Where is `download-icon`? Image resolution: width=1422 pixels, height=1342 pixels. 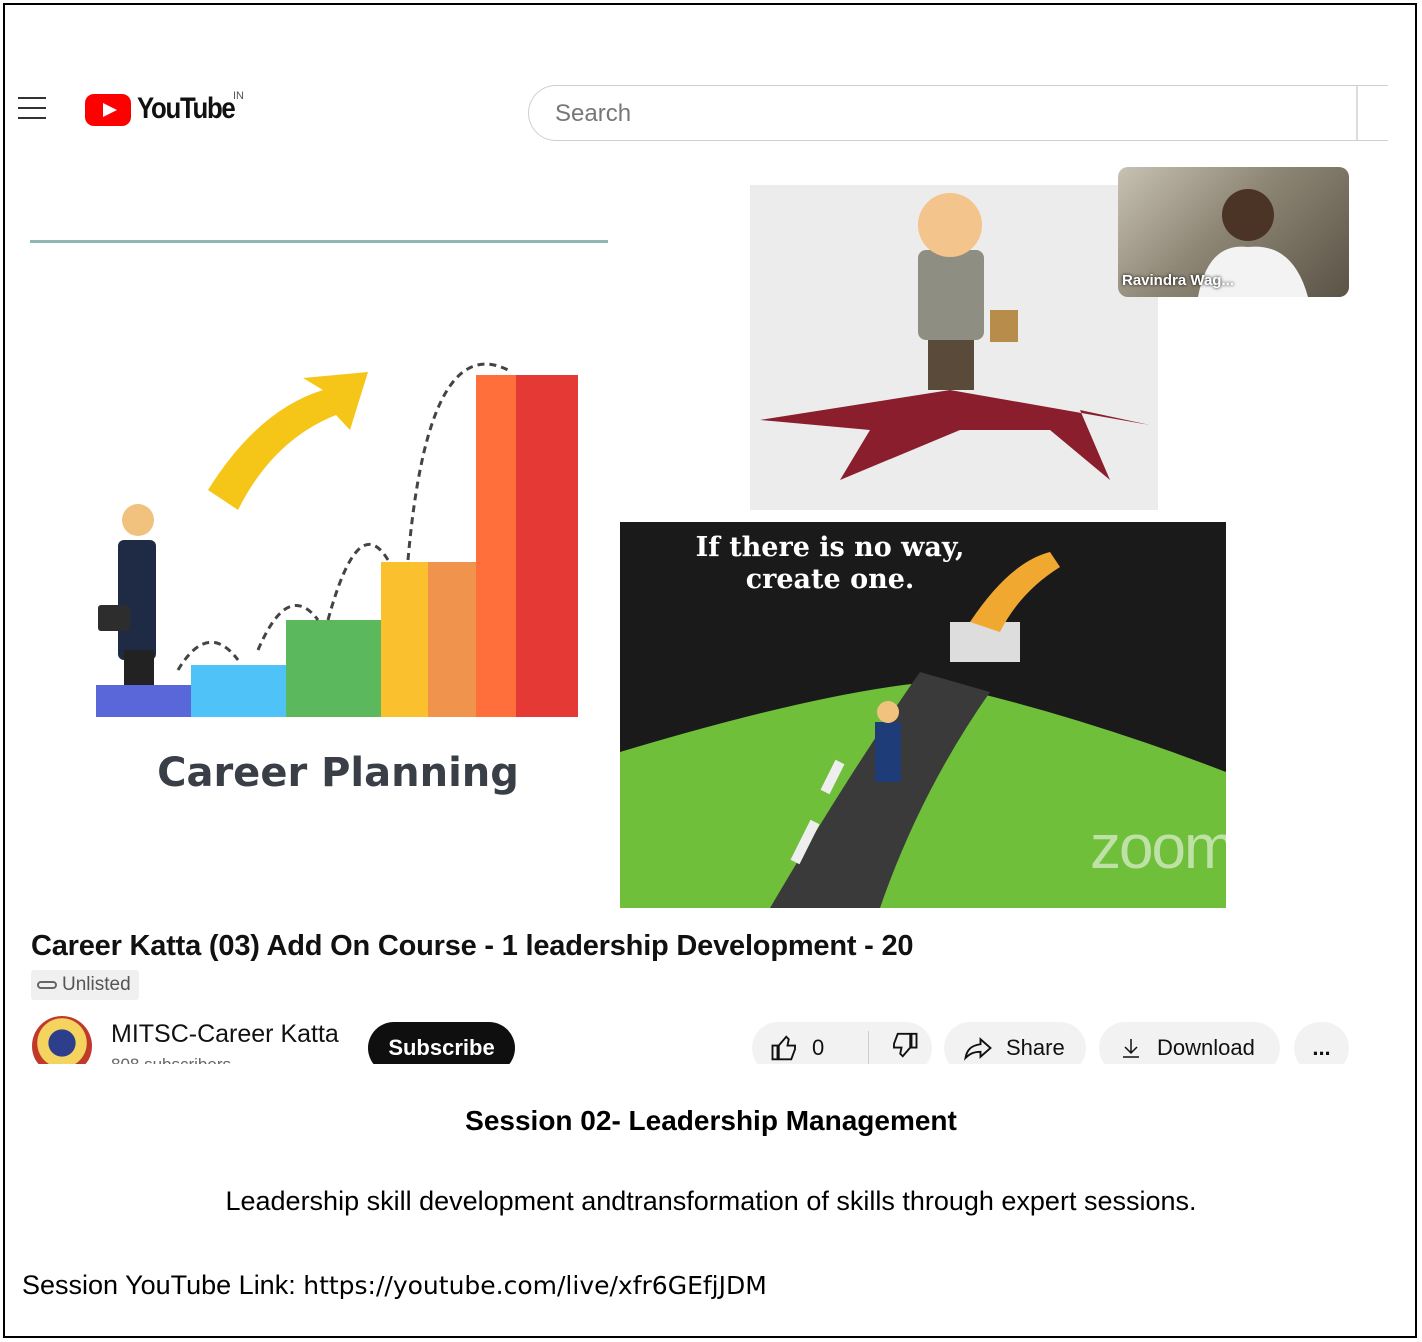 download-icon is located at coordinates (1131, 1048).